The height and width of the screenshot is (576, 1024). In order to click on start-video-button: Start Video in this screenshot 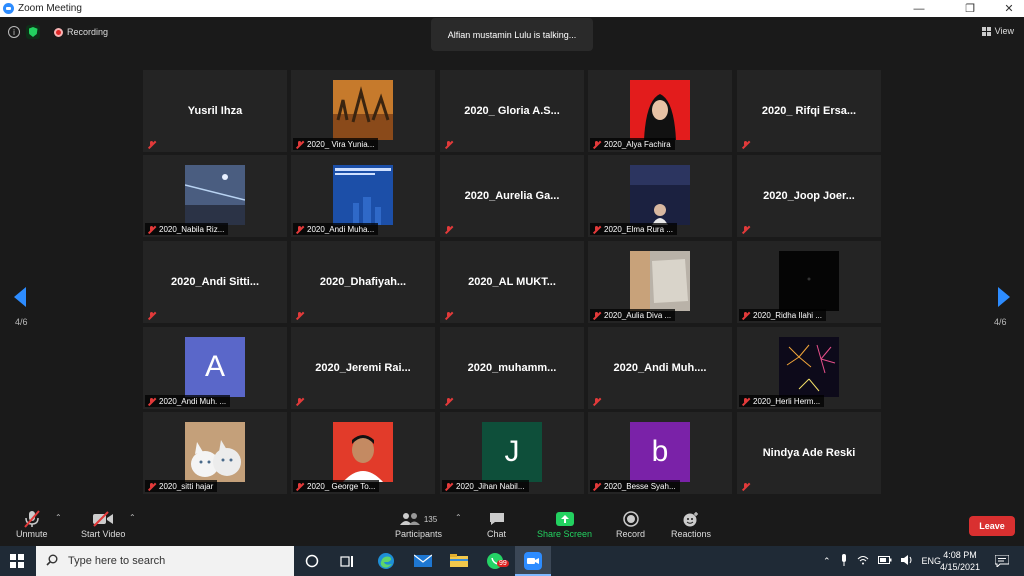, I will do `click(103, 524)`.